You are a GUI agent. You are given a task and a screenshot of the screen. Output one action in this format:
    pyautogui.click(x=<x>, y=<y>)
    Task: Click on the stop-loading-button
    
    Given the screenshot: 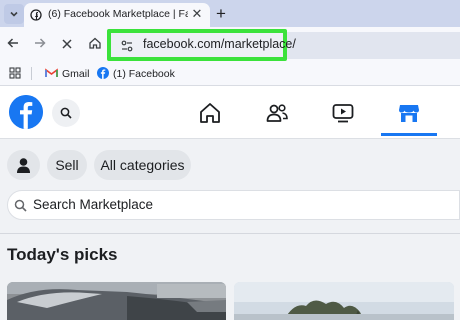 What is the action you would take?
    pyautogui.click(x=67, y=45)
    